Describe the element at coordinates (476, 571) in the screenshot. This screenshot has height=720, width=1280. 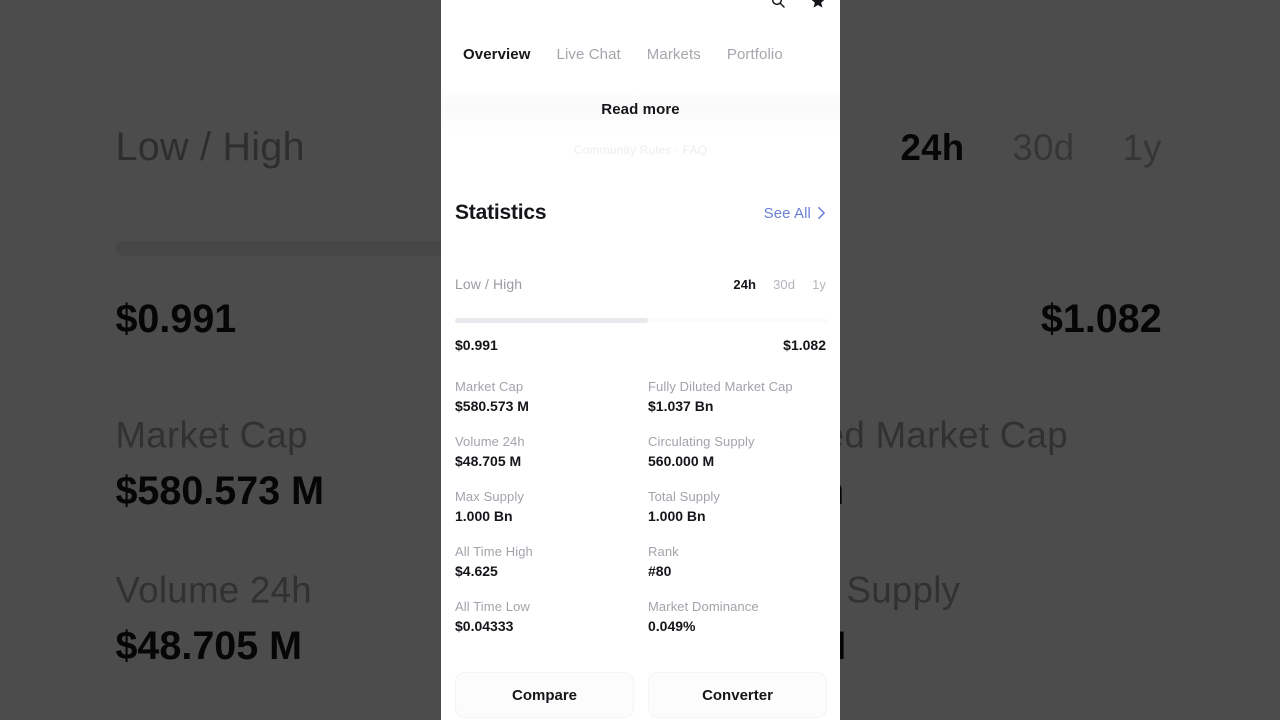
I see `stat-value: $4.625` at that location.